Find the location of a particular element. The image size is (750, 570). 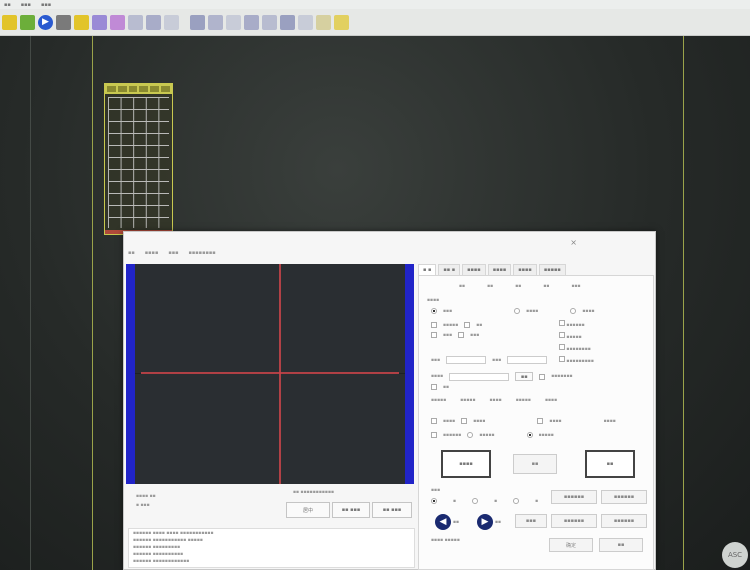

dialog-menu-item: ▪▪▪▪▪▪▪▪ is located at coordinates (202, 253).